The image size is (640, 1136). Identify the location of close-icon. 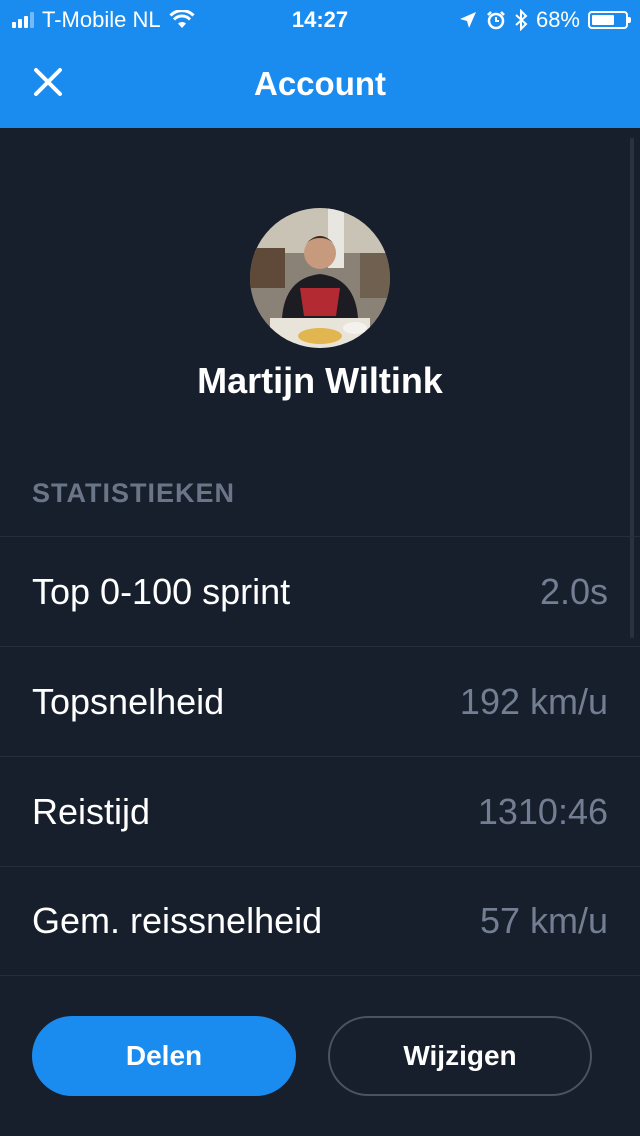
(48, 82).